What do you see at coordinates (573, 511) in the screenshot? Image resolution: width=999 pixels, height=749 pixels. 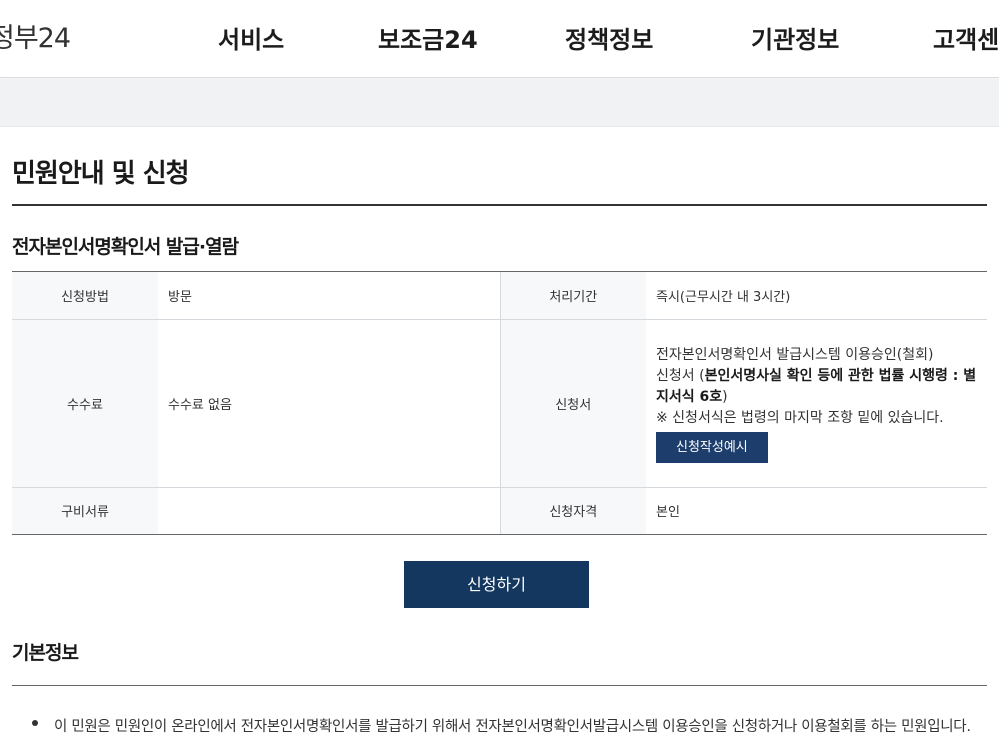 I see `qualification-label: 신청자격` at bounding box center [573, 511].